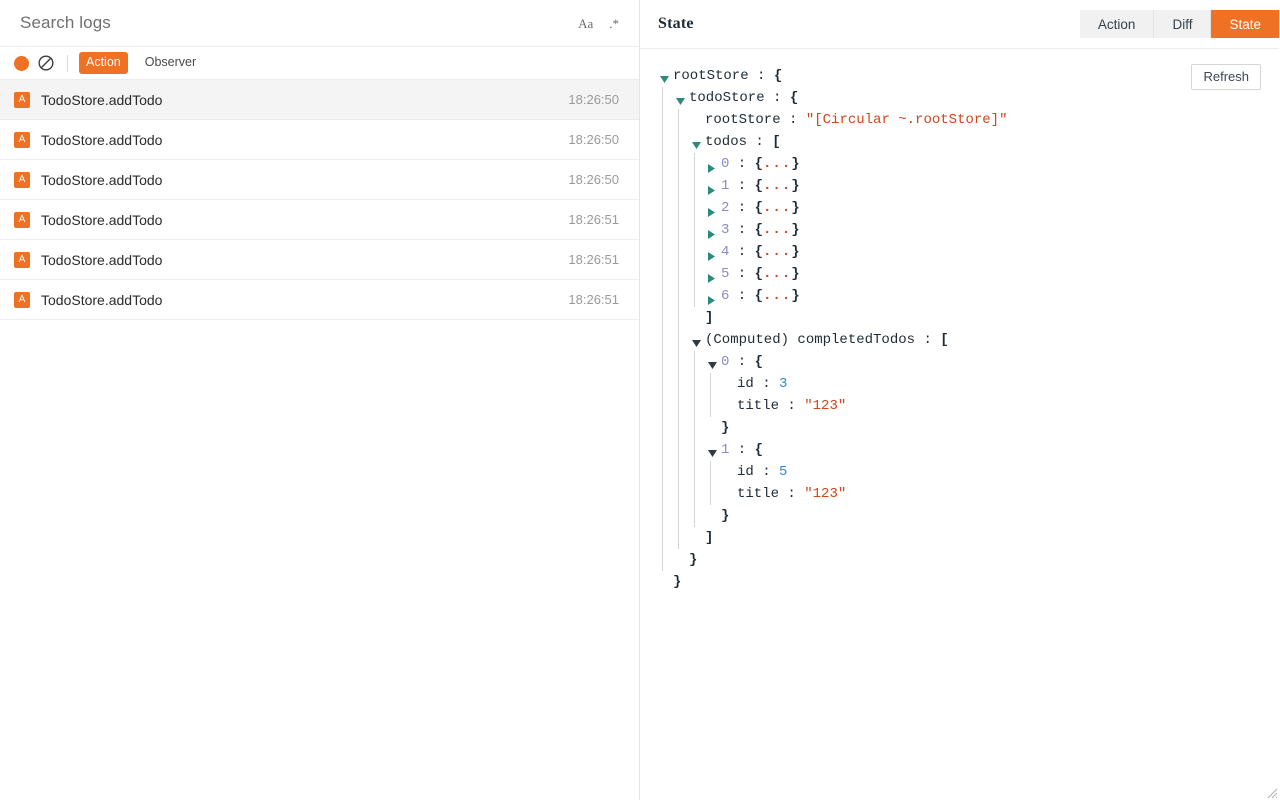 Image resolution: width=1280 pixels, height=800 pixels. I want to click on tab-action: Action, so click(1117, 24).